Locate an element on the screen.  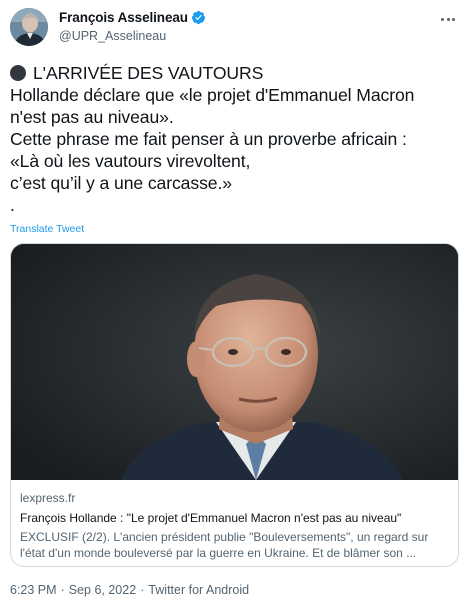
translate-tweet-link: Translate Tweet is located at coordinates (47, 229).